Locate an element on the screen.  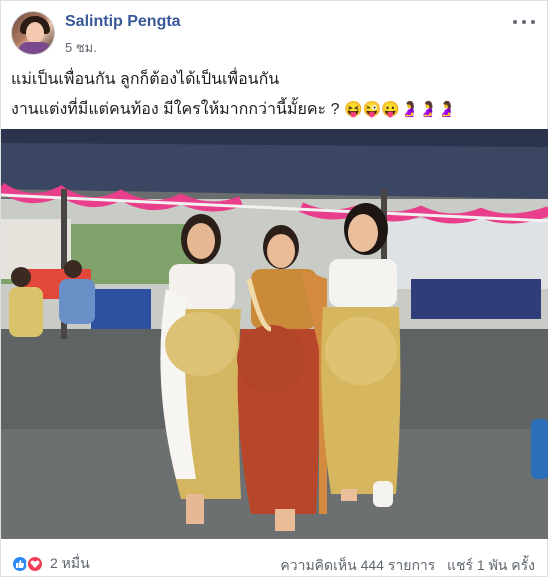
author-name: Salintip Pengta is located at coordinates (123, 22).